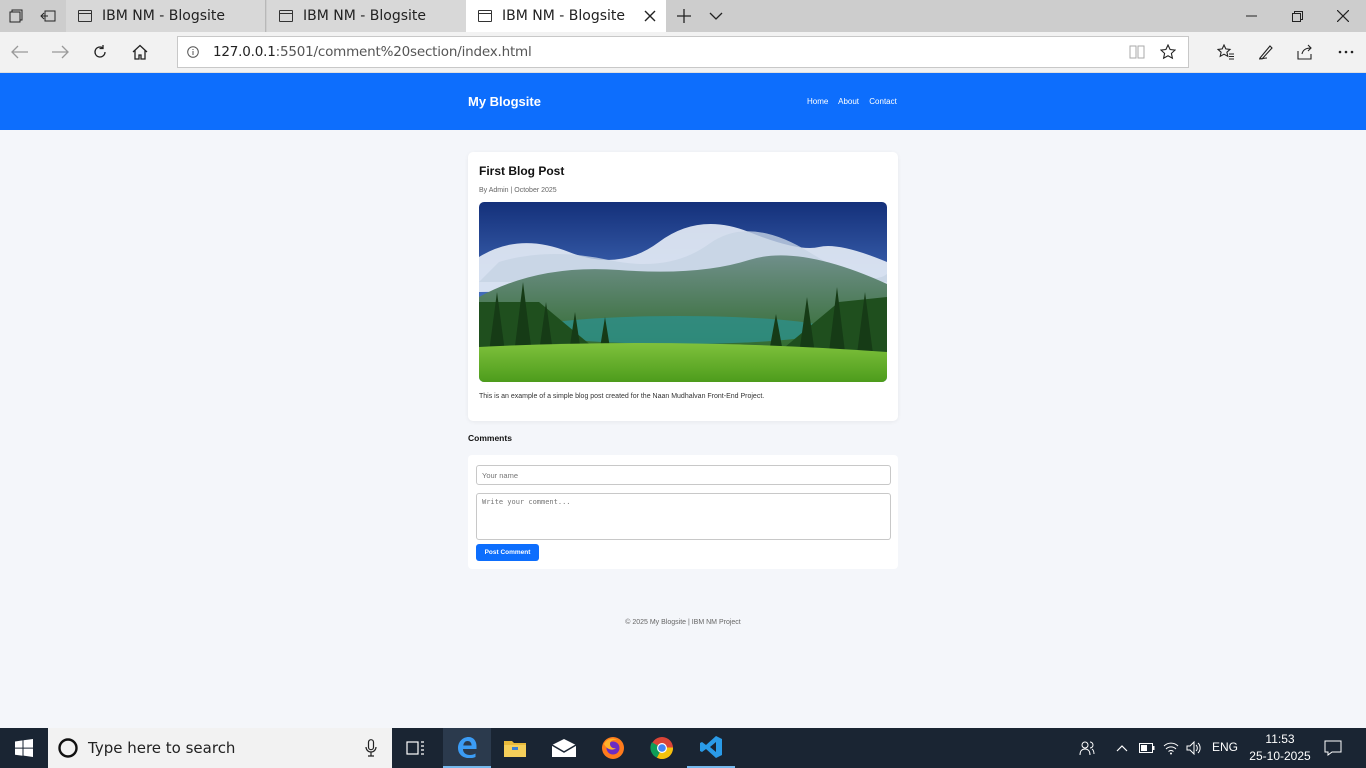  I want to click on blog-post-card: First Blog Post By Admin | October 2025, so click(683, 286).